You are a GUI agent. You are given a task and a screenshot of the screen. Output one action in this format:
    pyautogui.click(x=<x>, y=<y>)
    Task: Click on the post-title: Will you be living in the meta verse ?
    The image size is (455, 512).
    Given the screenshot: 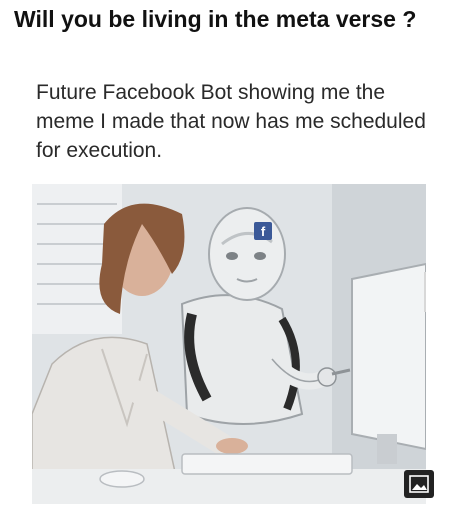 What is the action you would take?
    pyautogui.click(x=215, y=19)
    